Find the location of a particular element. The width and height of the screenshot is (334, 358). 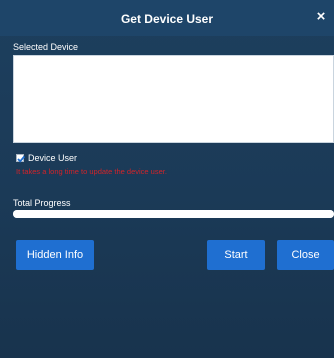

total-progress-label: Total Progress is located at coordinates (42, 203).